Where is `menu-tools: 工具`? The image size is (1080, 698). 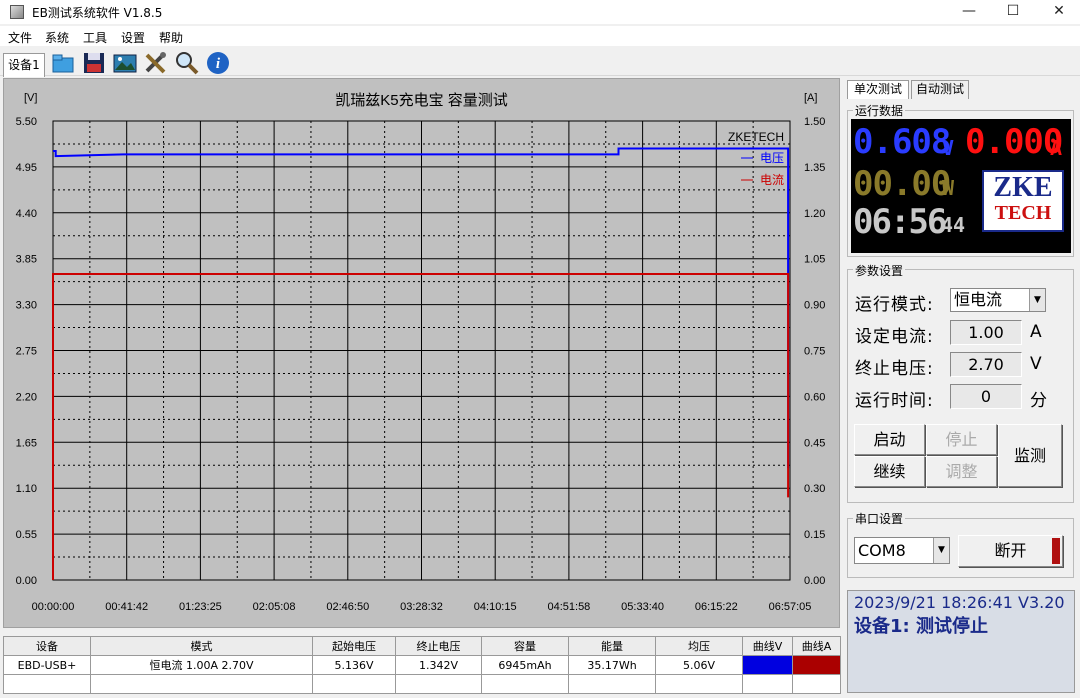
menu-tools: 工具 is located at coordinates (95, 37).